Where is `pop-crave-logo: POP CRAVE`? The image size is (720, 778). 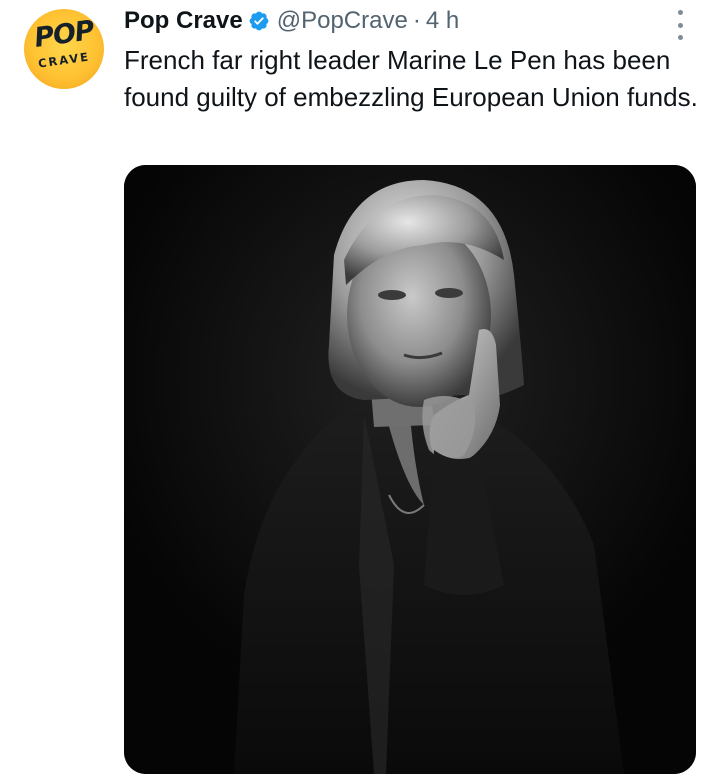 pop-crave-logo: POP CRAVE is located at coordinates (64, 49).